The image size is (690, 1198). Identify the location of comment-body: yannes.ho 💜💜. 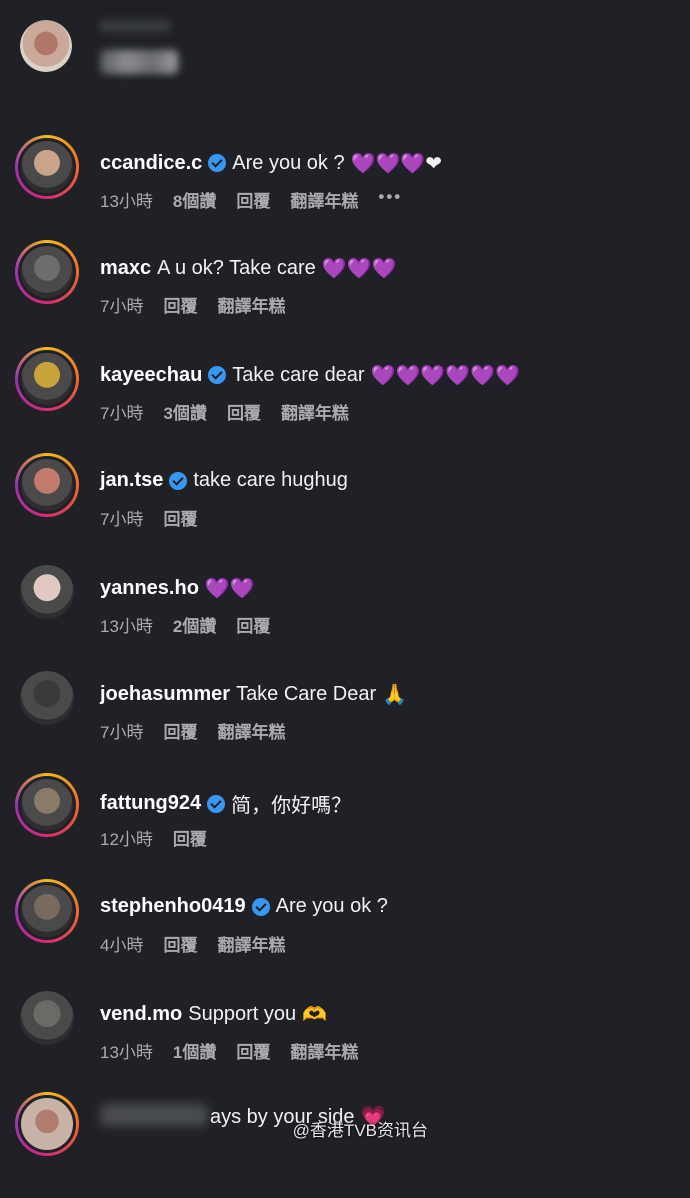
(177, 588).